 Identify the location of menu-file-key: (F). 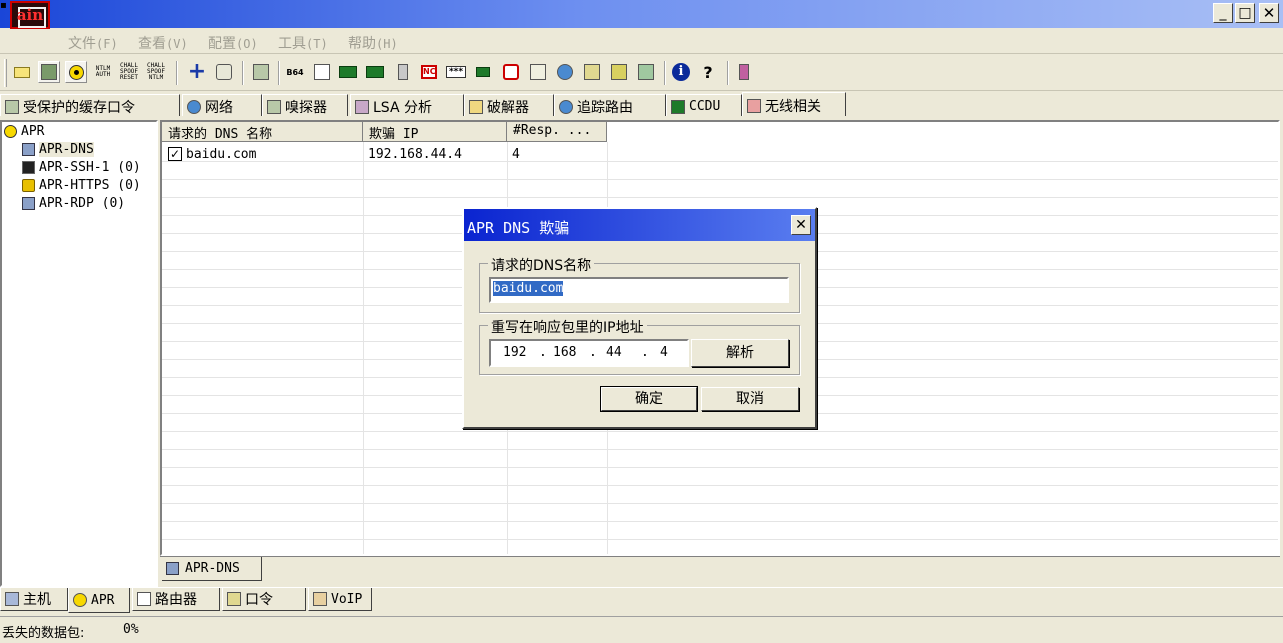
(107, 44).